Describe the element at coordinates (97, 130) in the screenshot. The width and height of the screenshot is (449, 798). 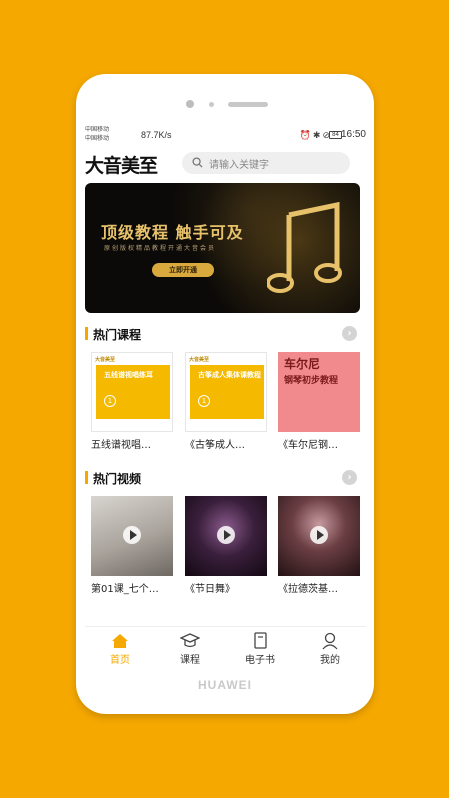
I see `carrier-1: 中国移动` at that location.